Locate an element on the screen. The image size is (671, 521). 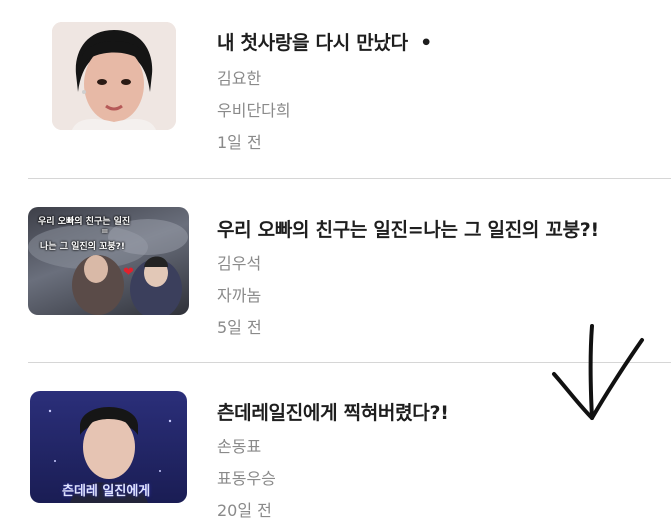
story-thumbnail: 우리 오빠의 친구는 일진 = 나는 그 일진의 꼬붕?! ❤ is located at coordinates (108, 261).